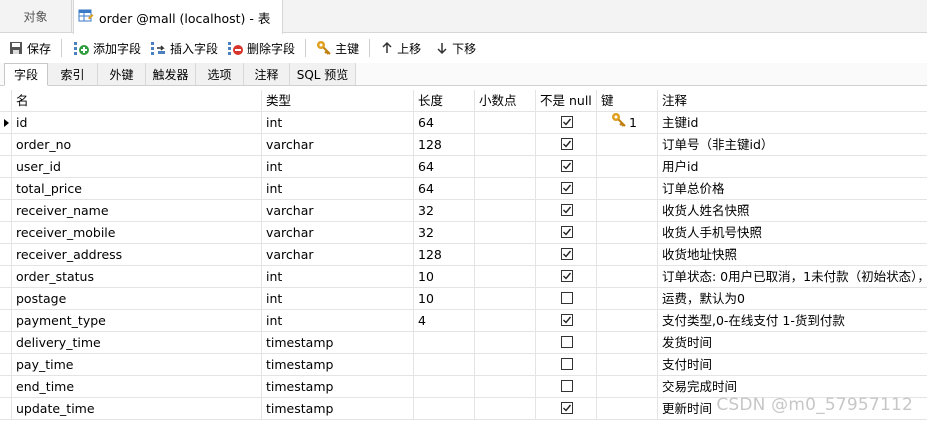 The width and height of the screenshot is (927, 423). I want to click on cell-comment: 支付类型,0-在线支付 1-货到付款, so click(792, 321).